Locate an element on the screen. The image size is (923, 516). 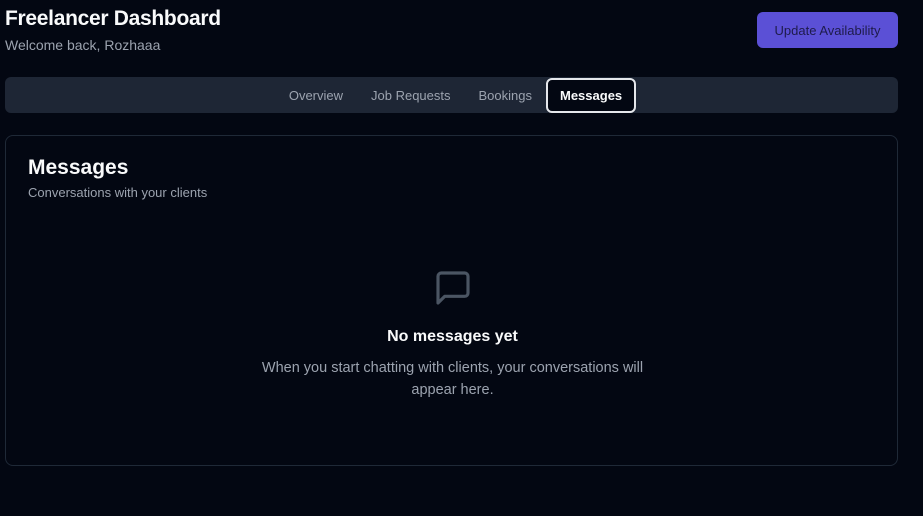
dashboard-tabs: Overview Job Requests Bookings Messages is located at coordinates (451, 95).